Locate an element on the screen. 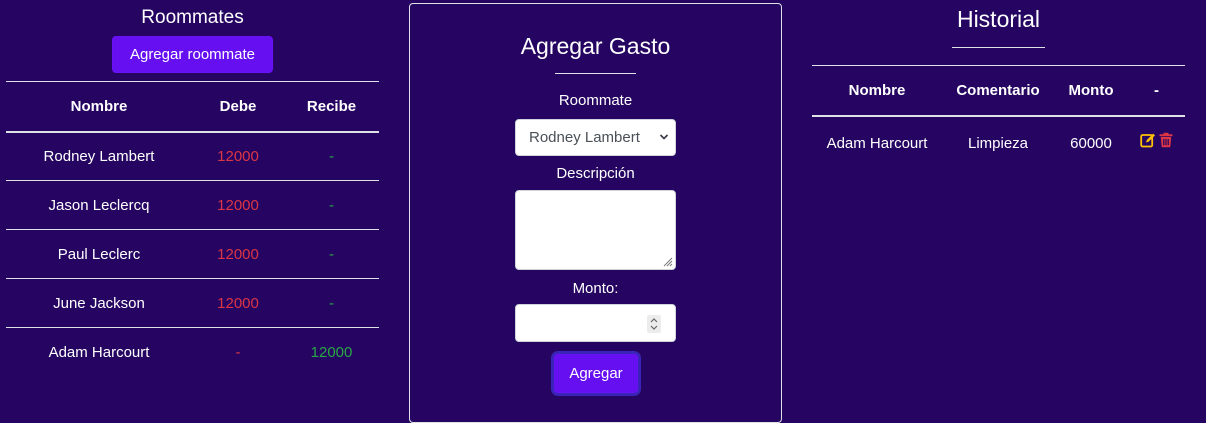  table-row: Jason Leclercq 12000 - is located at coordinates (192, 205).